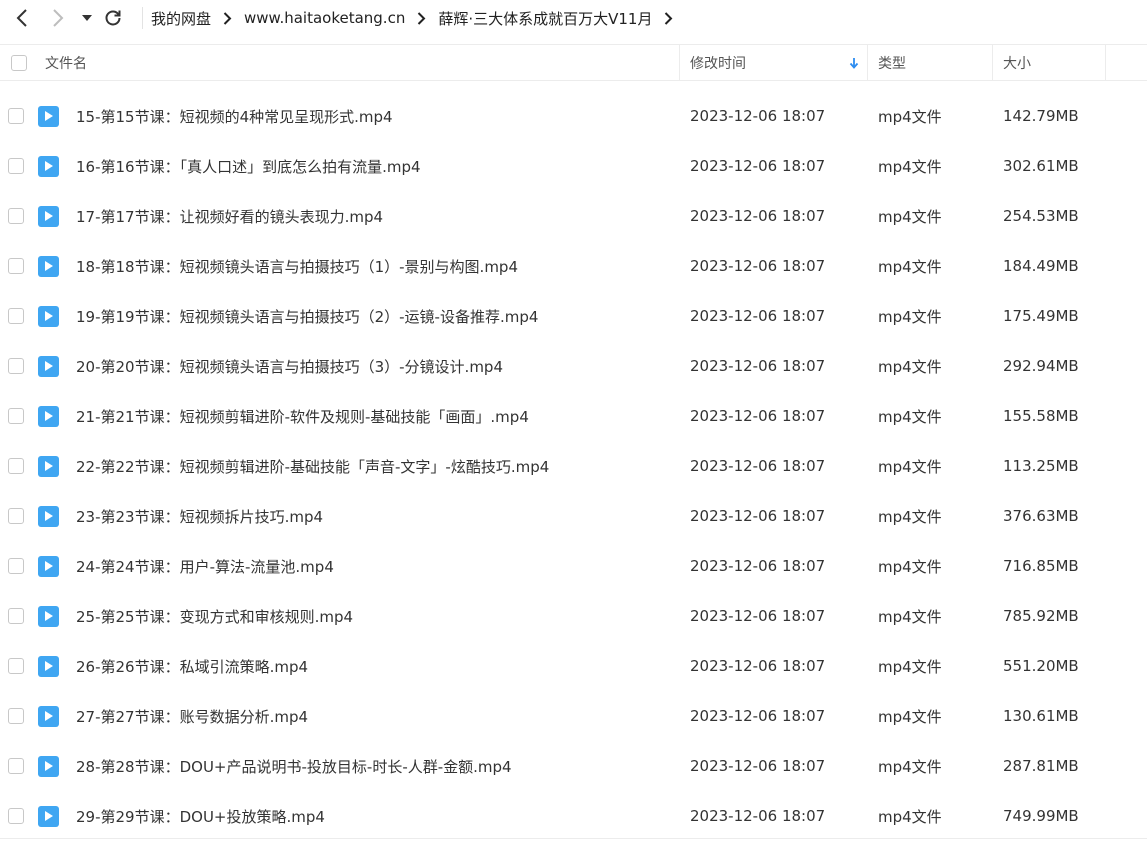  What do you see at coordinates (573, 838) in the screenshot?
I see `list-bottom-border` at bounding box center [573, 838].